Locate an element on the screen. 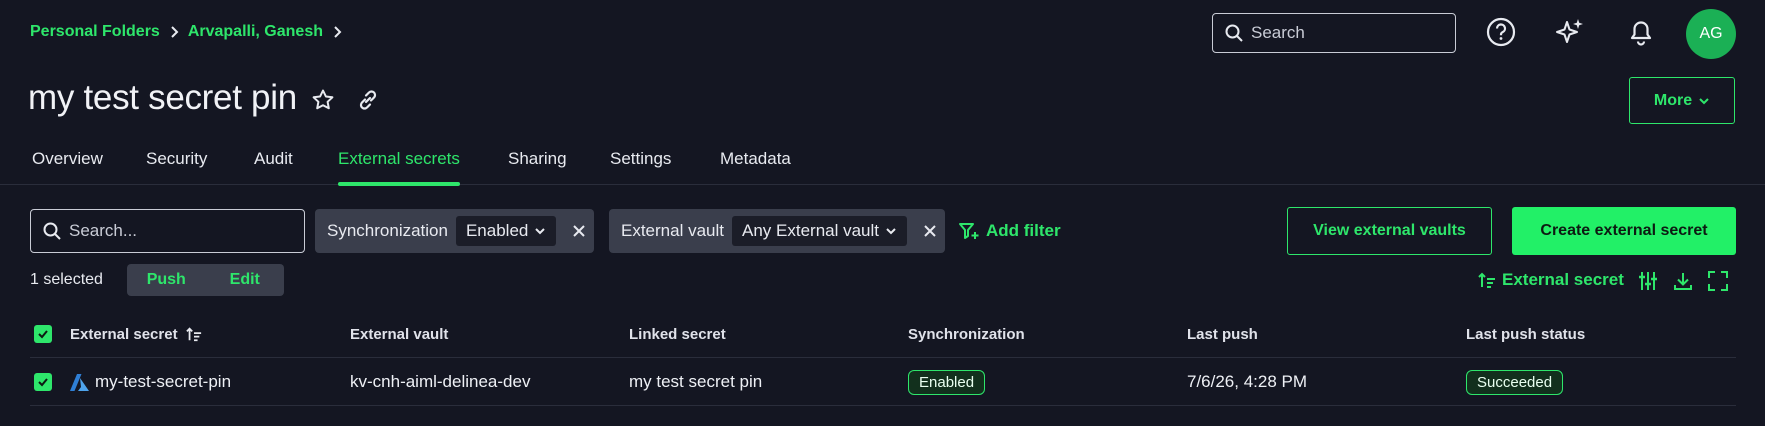 The width and height of the screenshot is (1765, 426). ai-assistant-button is located at coordinates (1570, 32).